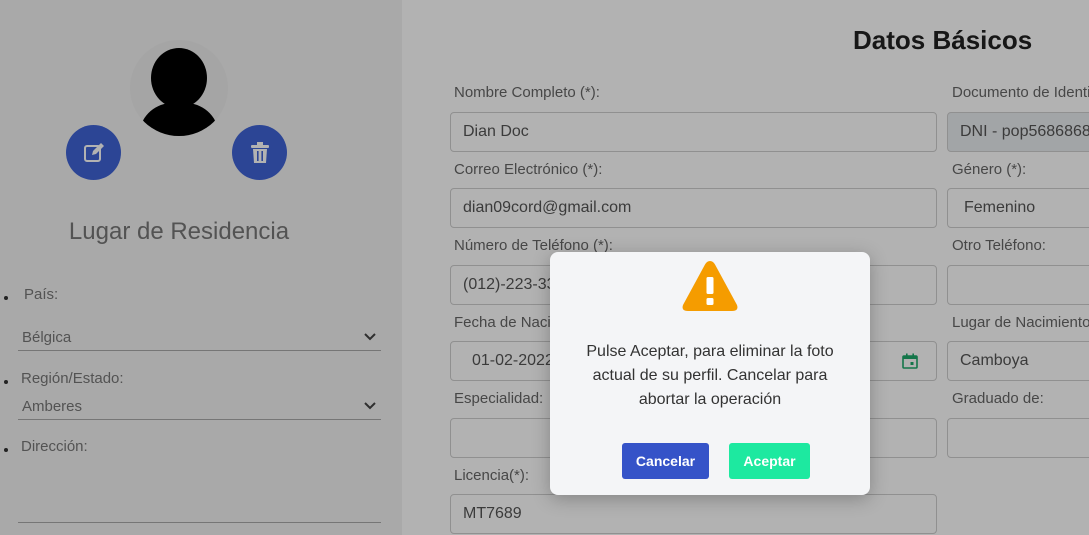 The width and height of the screenshot is (1089, 535). What do you see at coordinates (665, 461) in the screenshot?
I see `cancel-button: Cancelar` at bounding box center [665, 461].